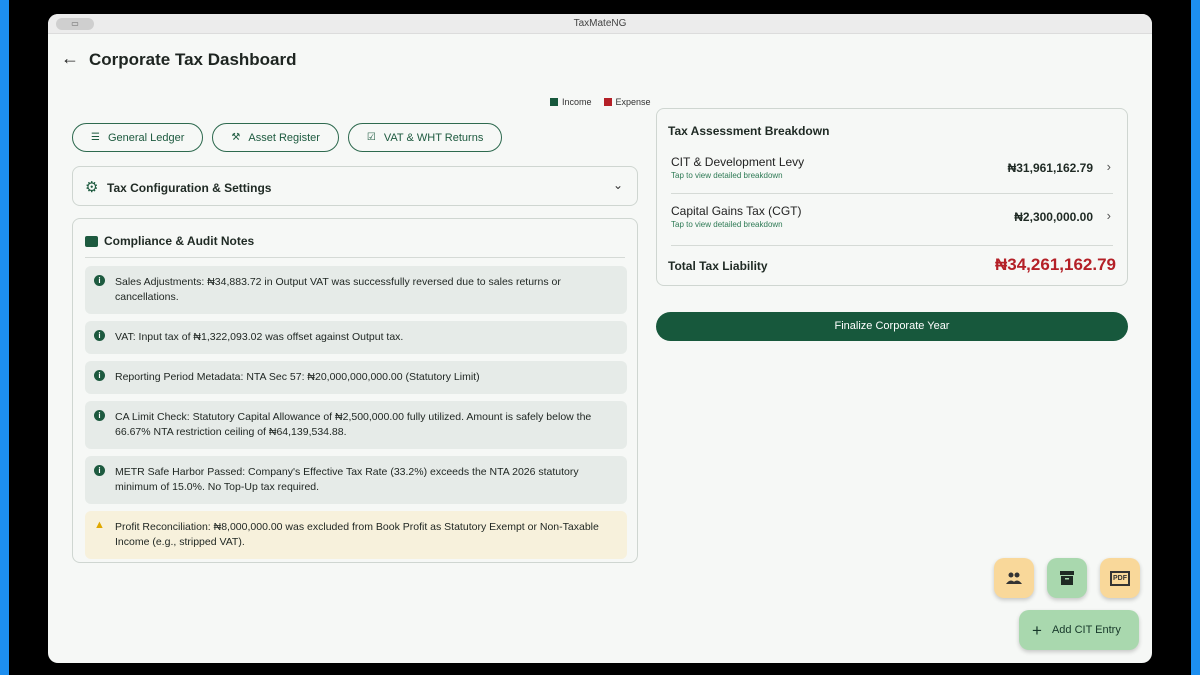 This screenshot has width=1200, height=675. What do you see at coordinates (92, 187) in the screenshot?
I see `gear-icon: ⚙` at bounding box center [92, 187].